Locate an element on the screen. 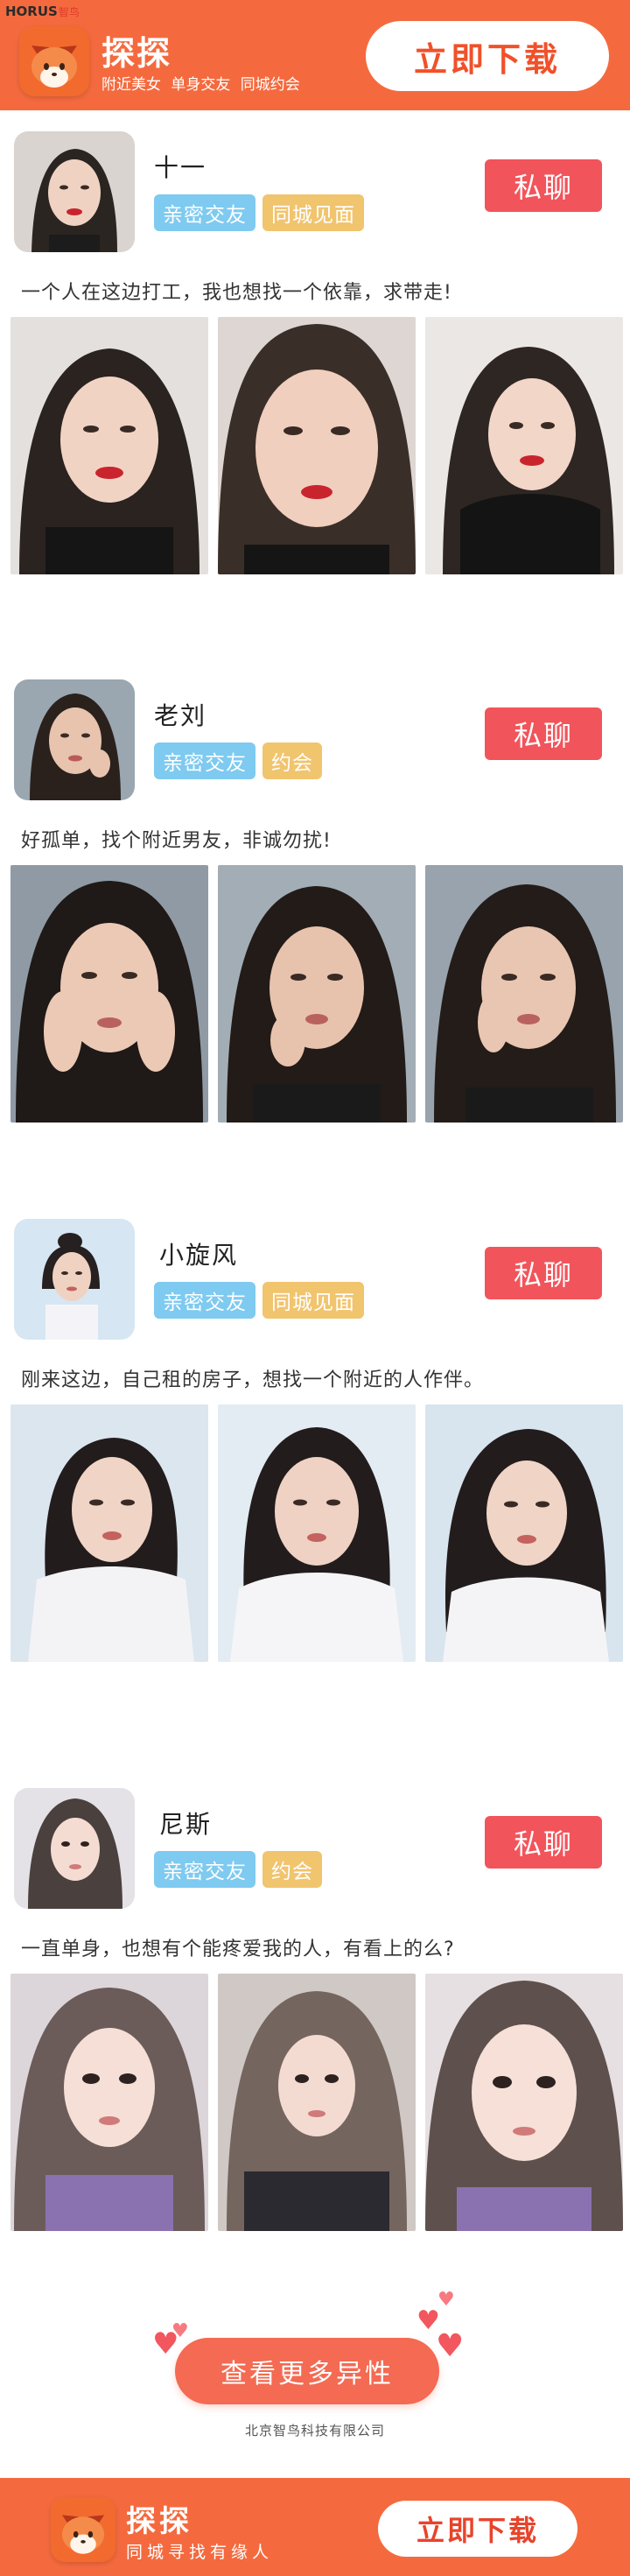 The image size is (630, 2576). profile-name: 尼斯 is located at coordinates (186, 1824).